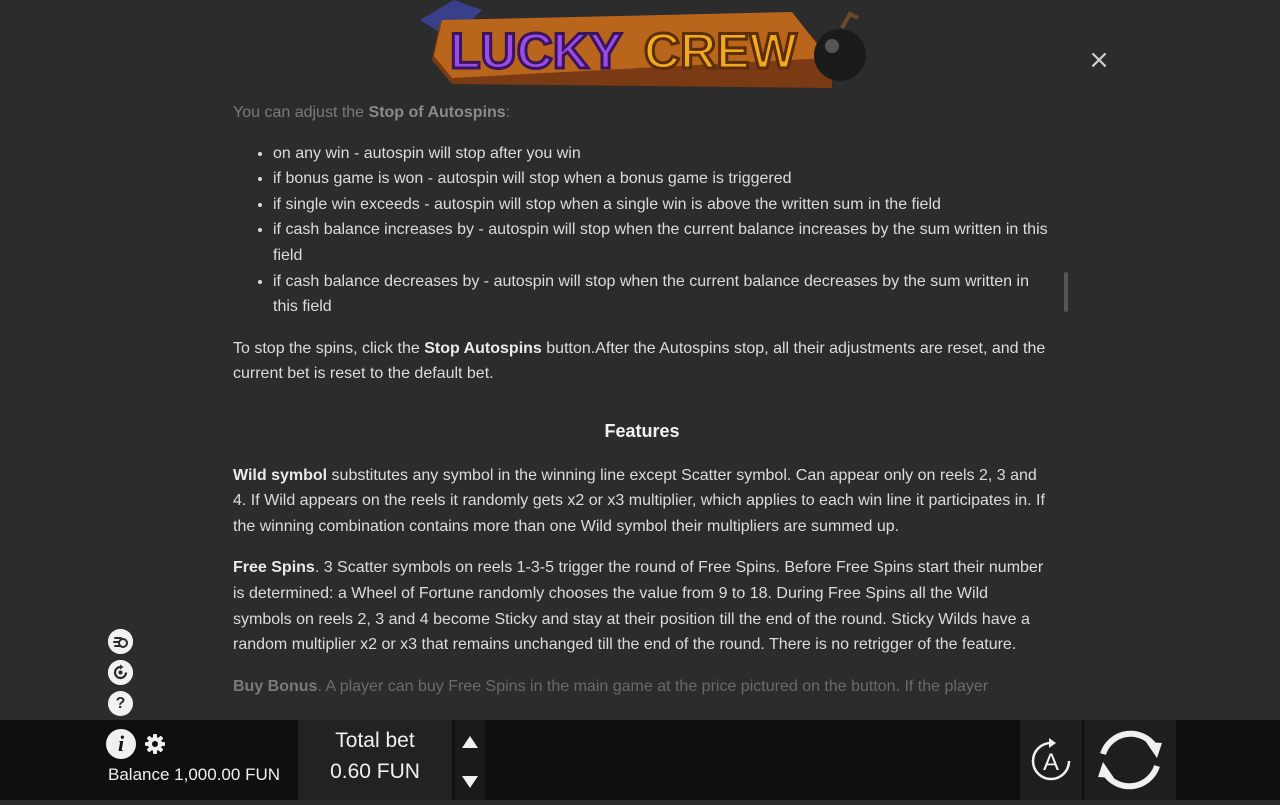 This screenshot has width=1280, height=805. I want to click on balance-display: Balance 1,000.00 FUN, so click(194, 775).